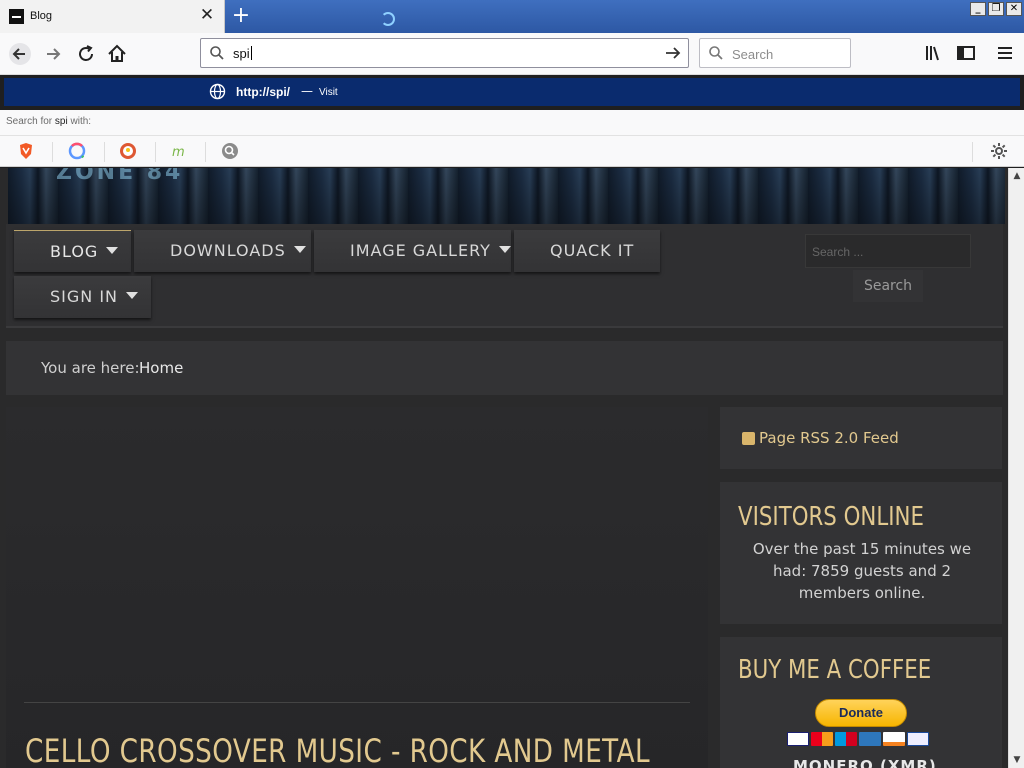  I want to click on forward-arrow-icon, so click(54, 54).